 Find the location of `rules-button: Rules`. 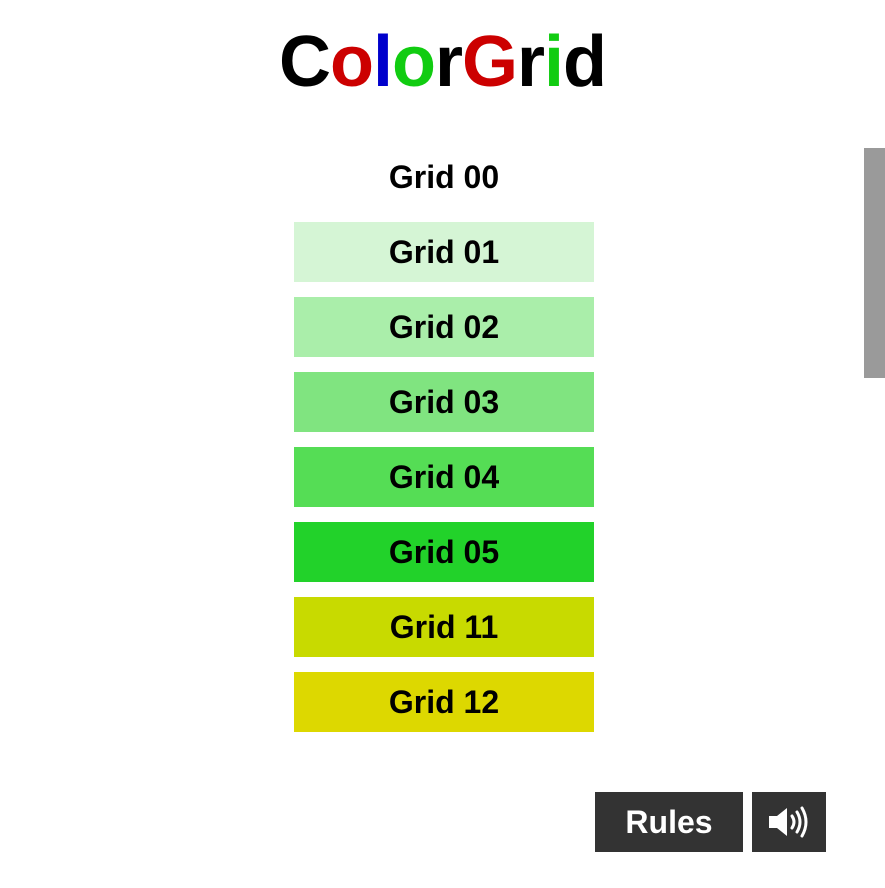

rules-button: Rules is located at coordinates (669, 822).